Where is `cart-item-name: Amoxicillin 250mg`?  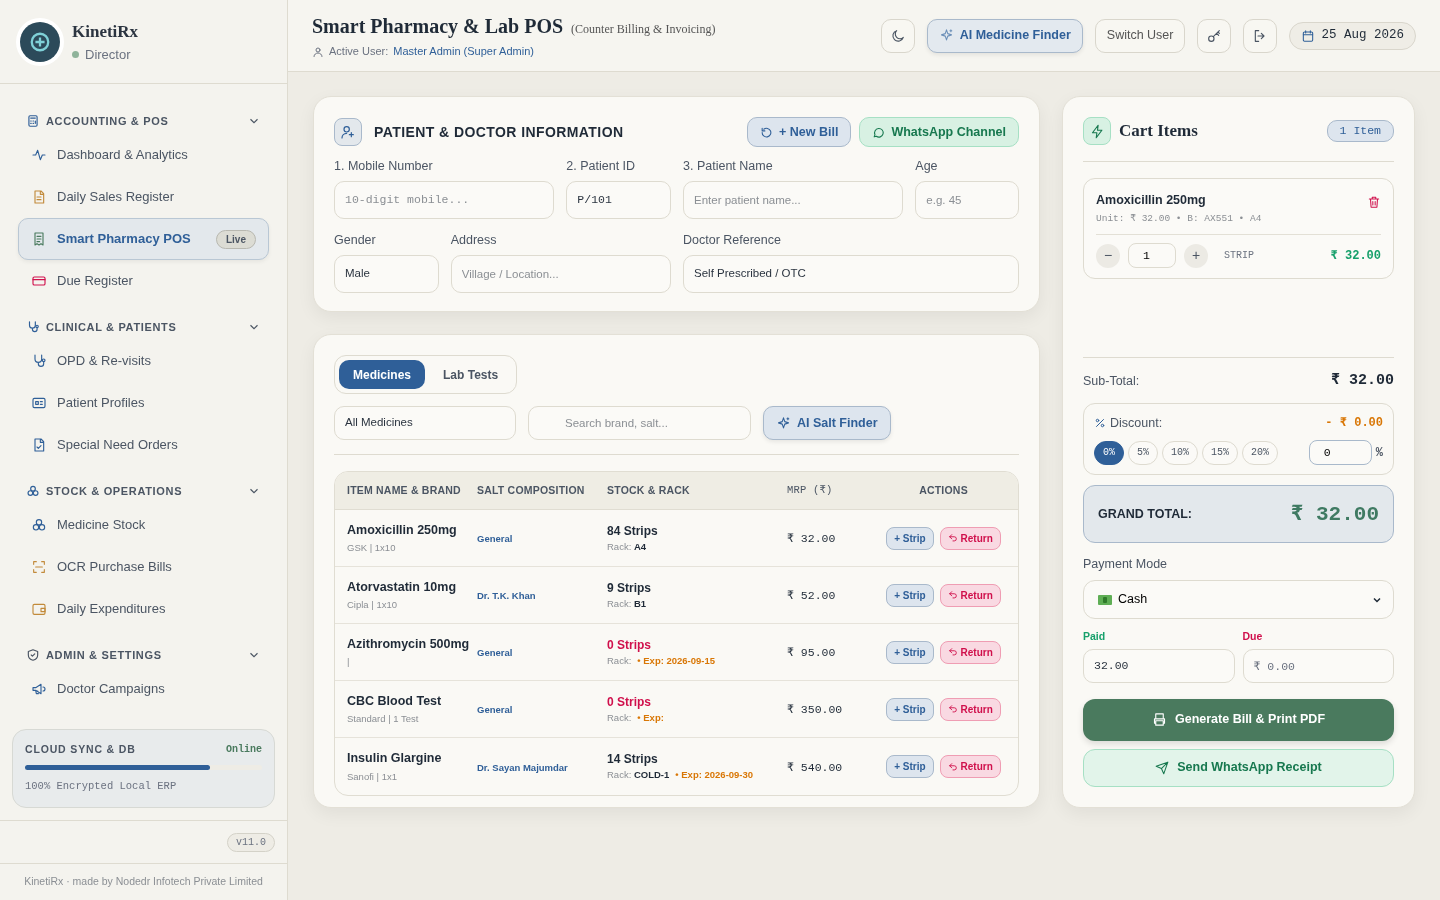
cart-item-name: Amoxicillin 250mg is located at coordinates (1151, 200).